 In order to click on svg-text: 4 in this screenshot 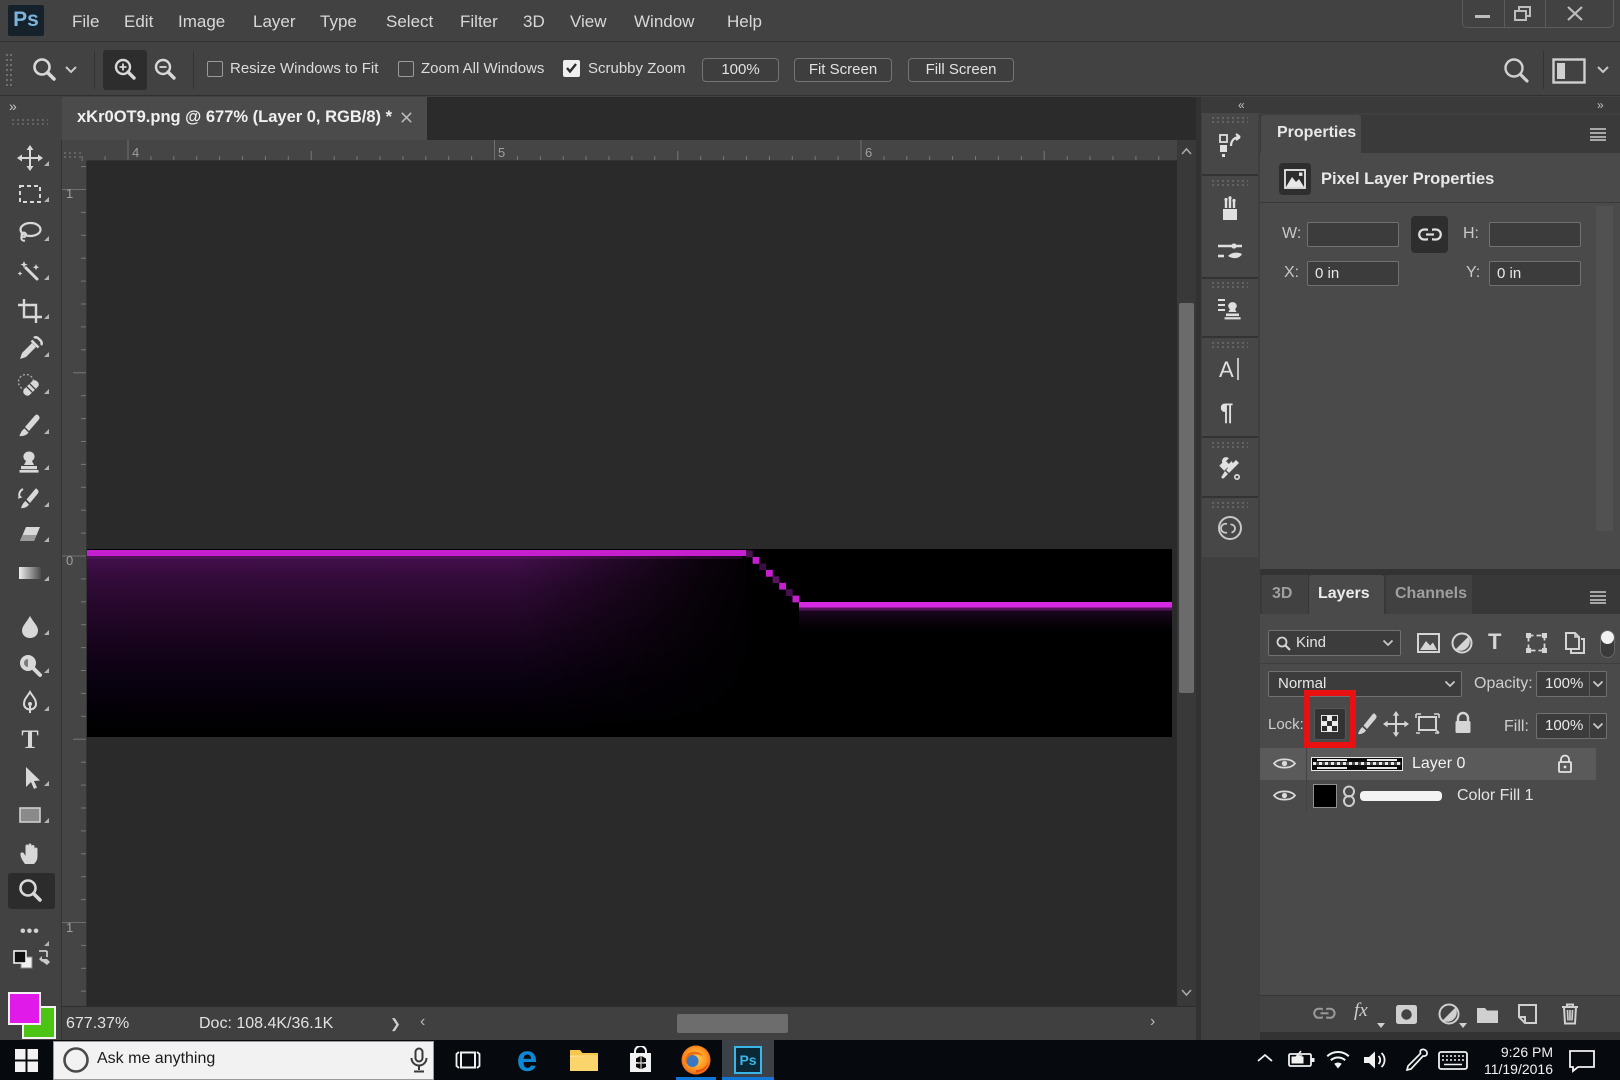, I will do `click(135, 152)`.